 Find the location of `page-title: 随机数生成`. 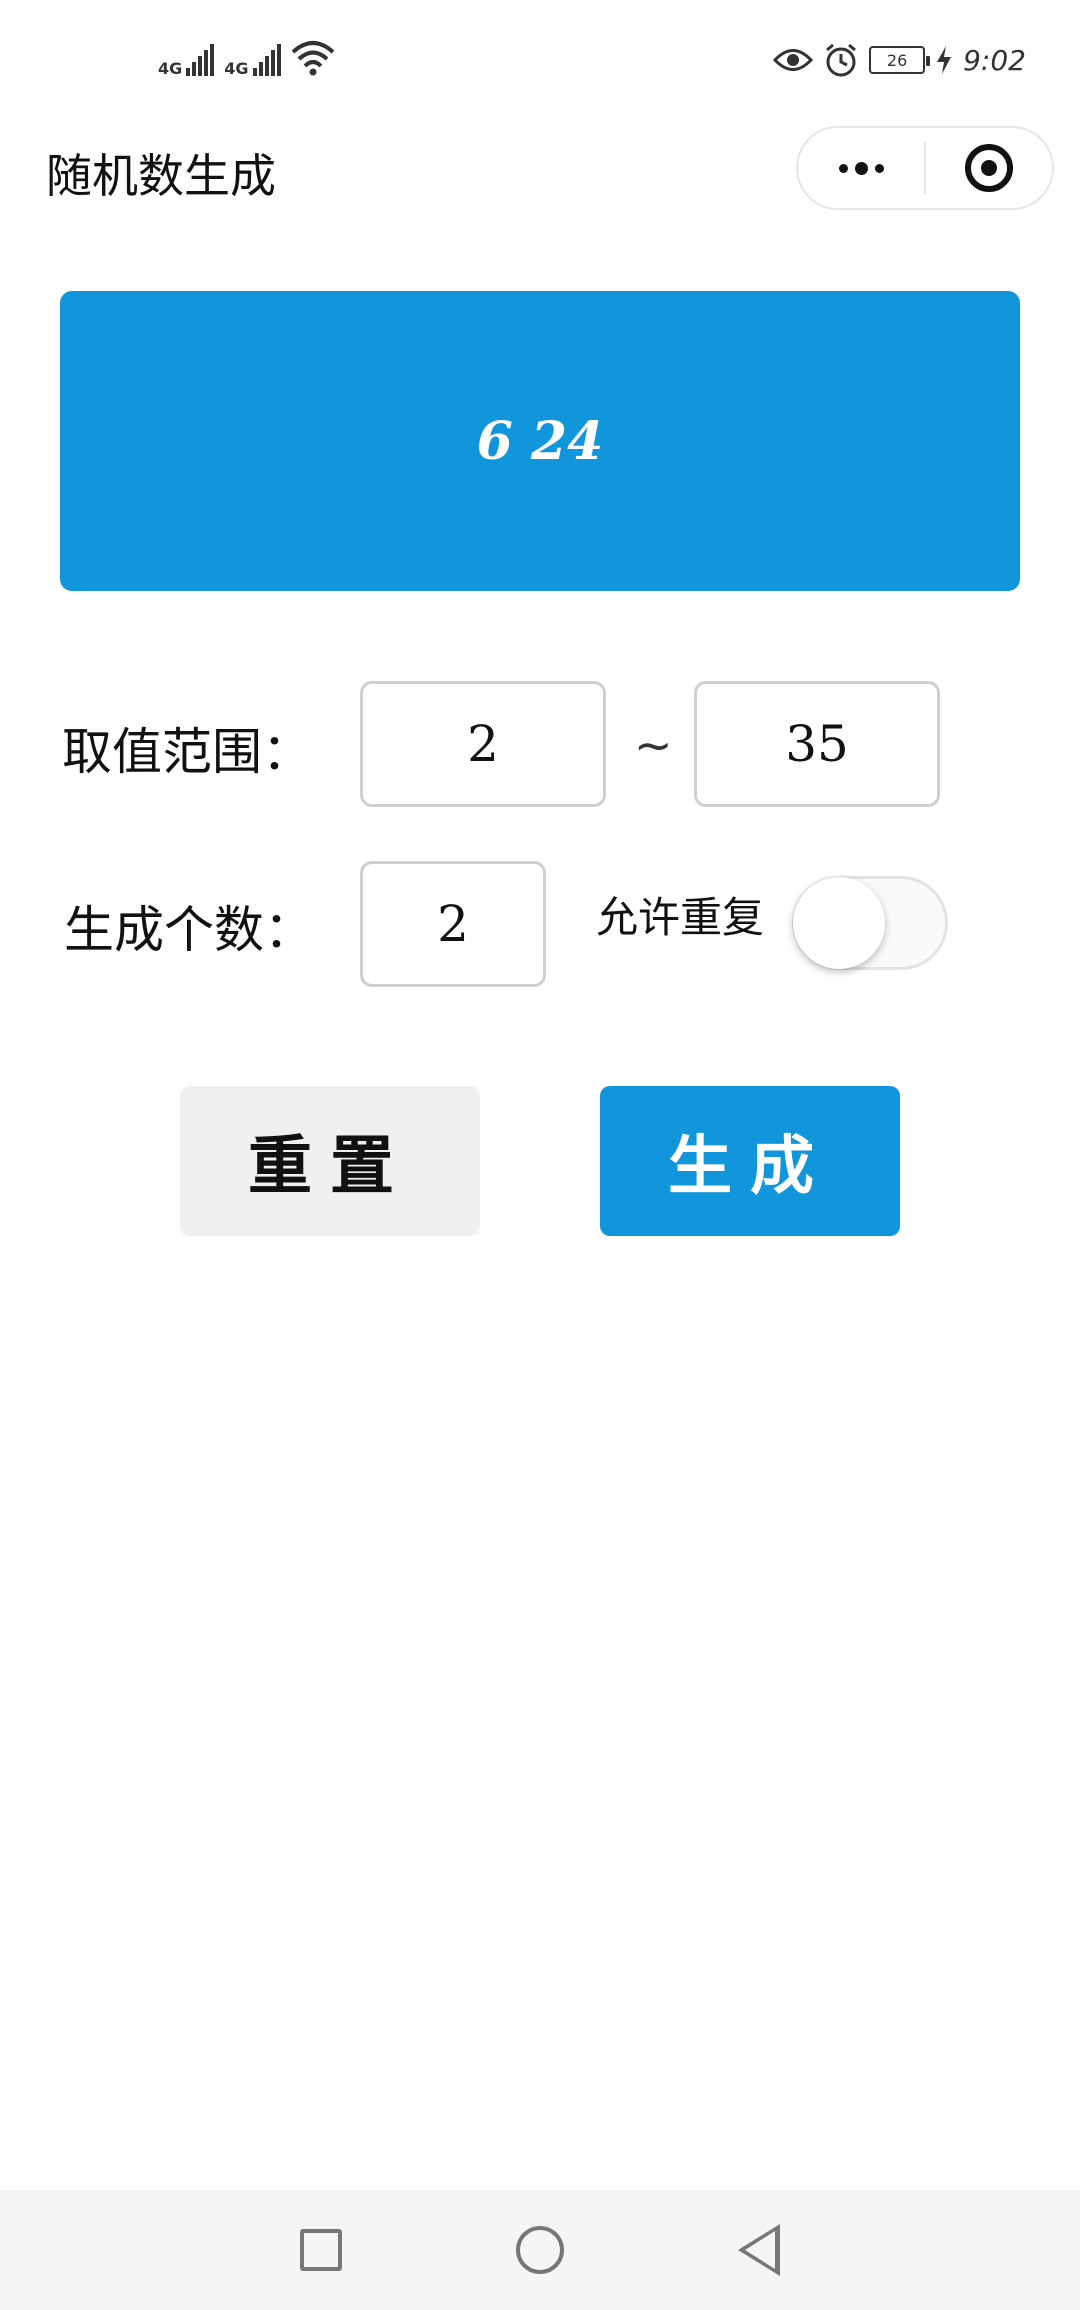

page-title: 随机数生成 is located at coordinates (161, 176).